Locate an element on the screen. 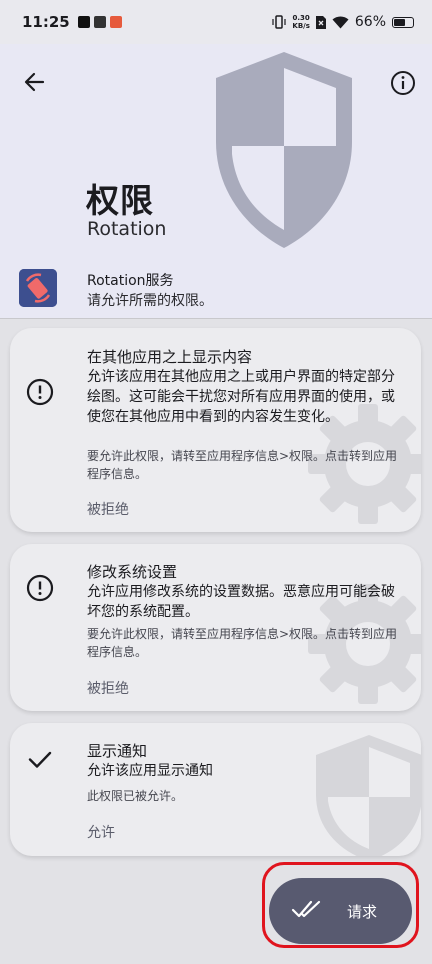 Image resolution: width=432 pixels, height=964 pixels. app-icon is located at coordinates (38, 288).